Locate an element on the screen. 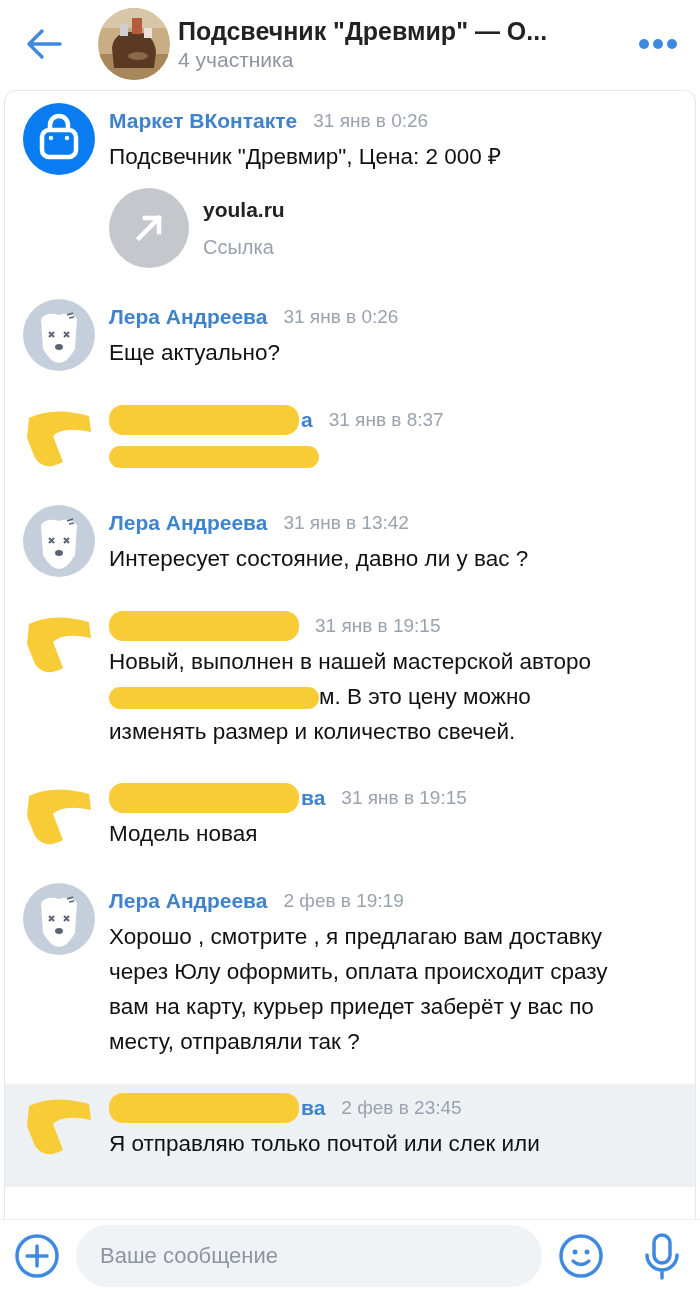 The image size is (700, 1297). link-title: youla.ru is located at coordinates (244, 209).